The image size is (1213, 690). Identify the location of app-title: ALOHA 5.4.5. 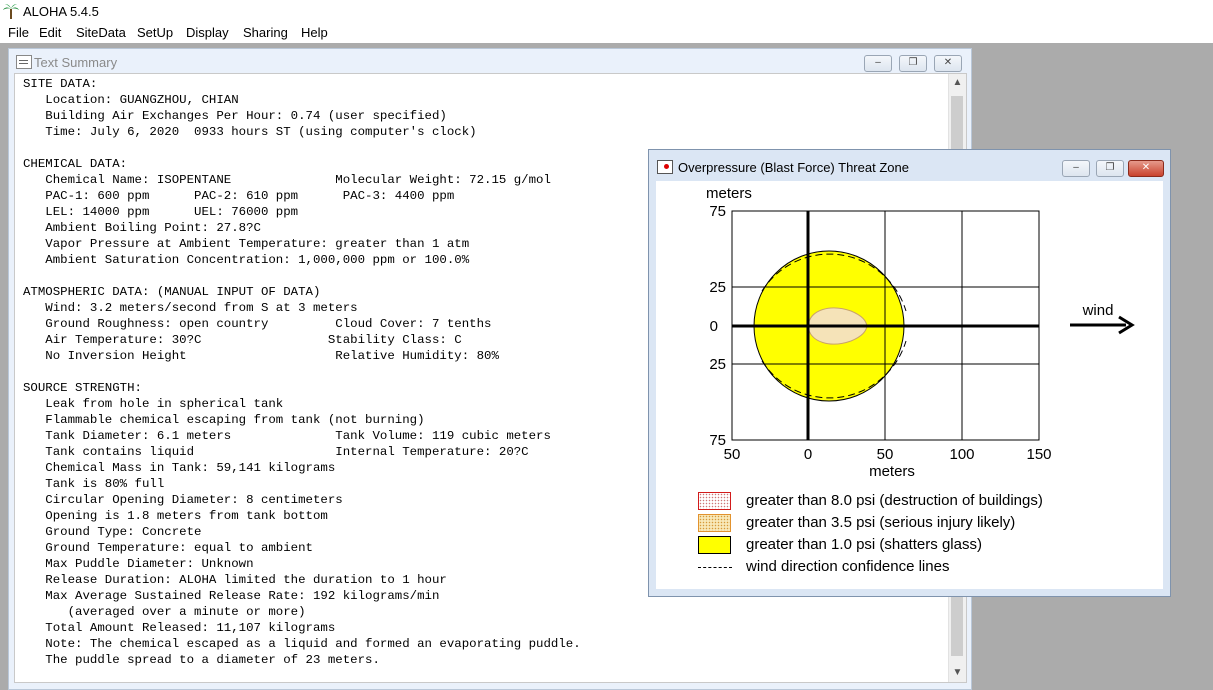
(61, 11).